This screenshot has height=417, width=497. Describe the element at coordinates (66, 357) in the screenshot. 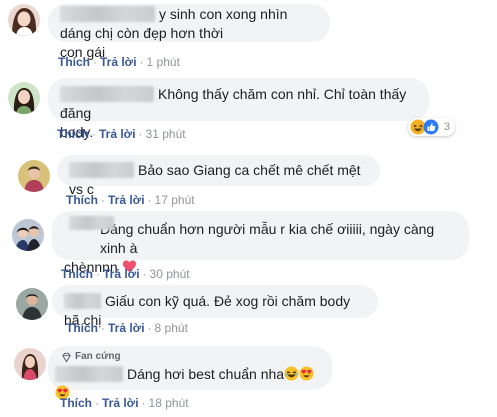

I see `diamond-icon` at that location.